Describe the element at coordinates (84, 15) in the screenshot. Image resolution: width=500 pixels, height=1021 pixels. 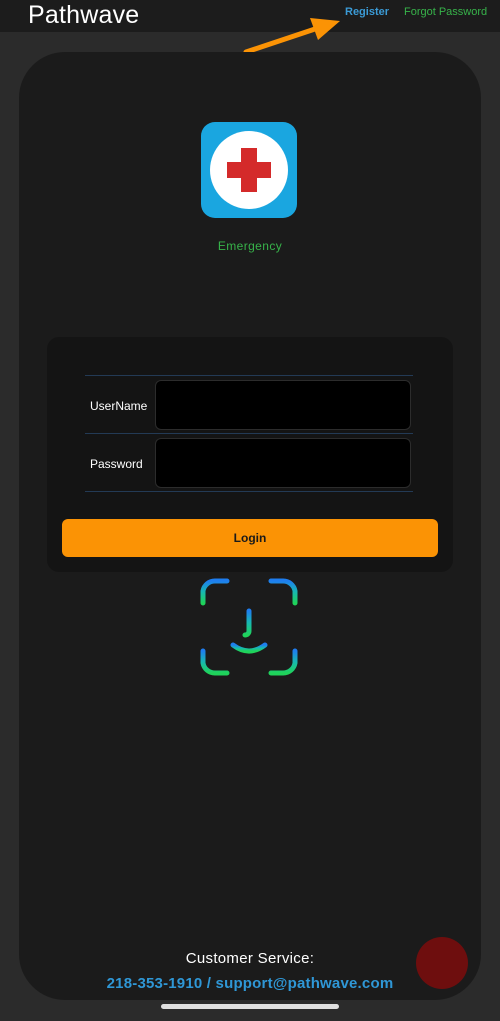
I see `app-title: Pathwave` at that location.